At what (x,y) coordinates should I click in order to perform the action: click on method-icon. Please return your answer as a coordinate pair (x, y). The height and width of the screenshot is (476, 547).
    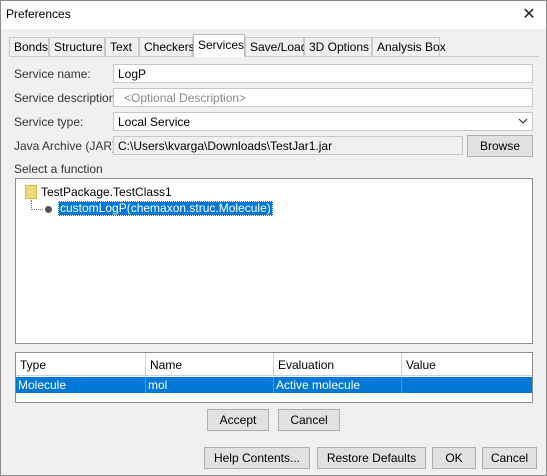
    Looking at the image, I should click on (48, 209).